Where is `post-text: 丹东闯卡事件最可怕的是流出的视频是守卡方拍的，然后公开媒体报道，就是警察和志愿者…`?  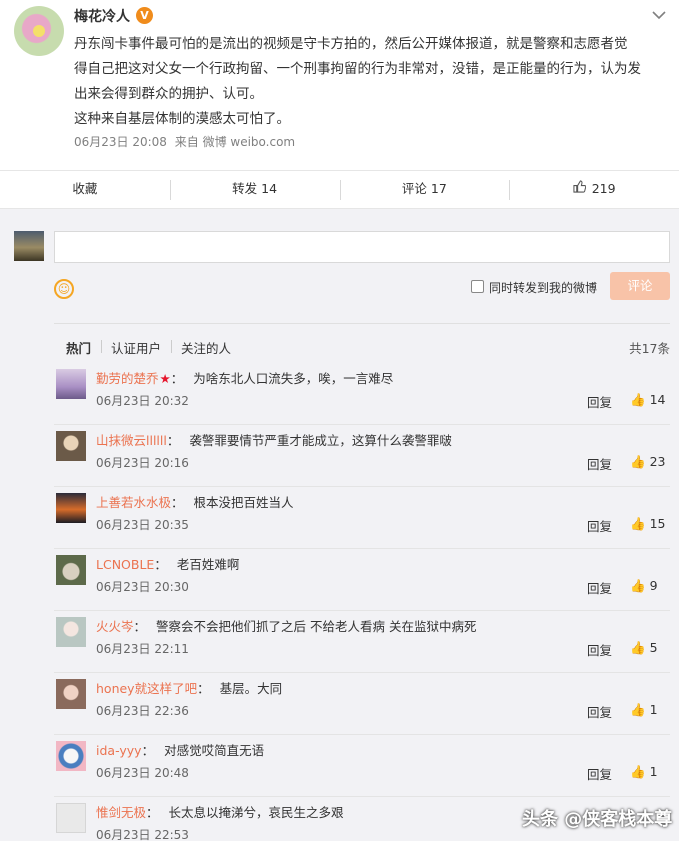 post-text: 丹东闯卡事件最可怕的是流出的视频是守卡方拍的，然后公开媒体报道，就是警察和志愿者… is located at coordinates (372, 82).